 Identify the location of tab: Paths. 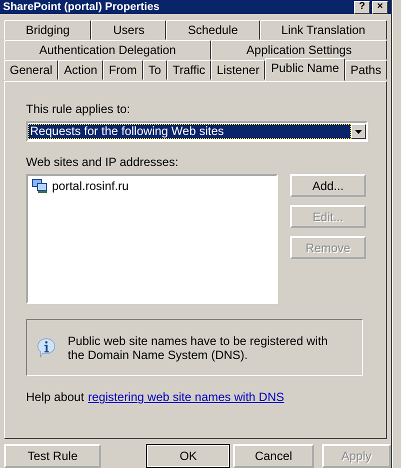
(365, 70).